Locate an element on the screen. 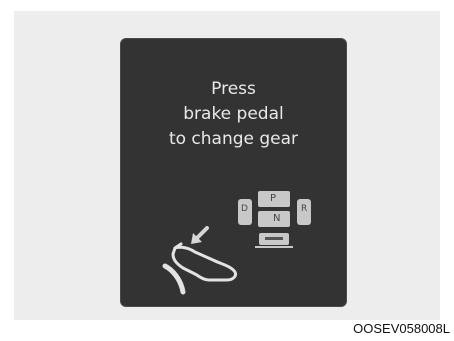 Image resolution: width=454 pixels, height=341 pixels. gear-r-label: R is located at coordinates (304, 209).